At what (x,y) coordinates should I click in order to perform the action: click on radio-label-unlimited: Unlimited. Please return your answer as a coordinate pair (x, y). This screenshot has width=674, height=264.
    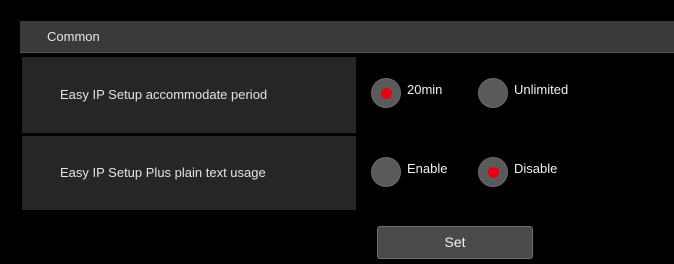
    Looking at the image, I should click on (541, 89).